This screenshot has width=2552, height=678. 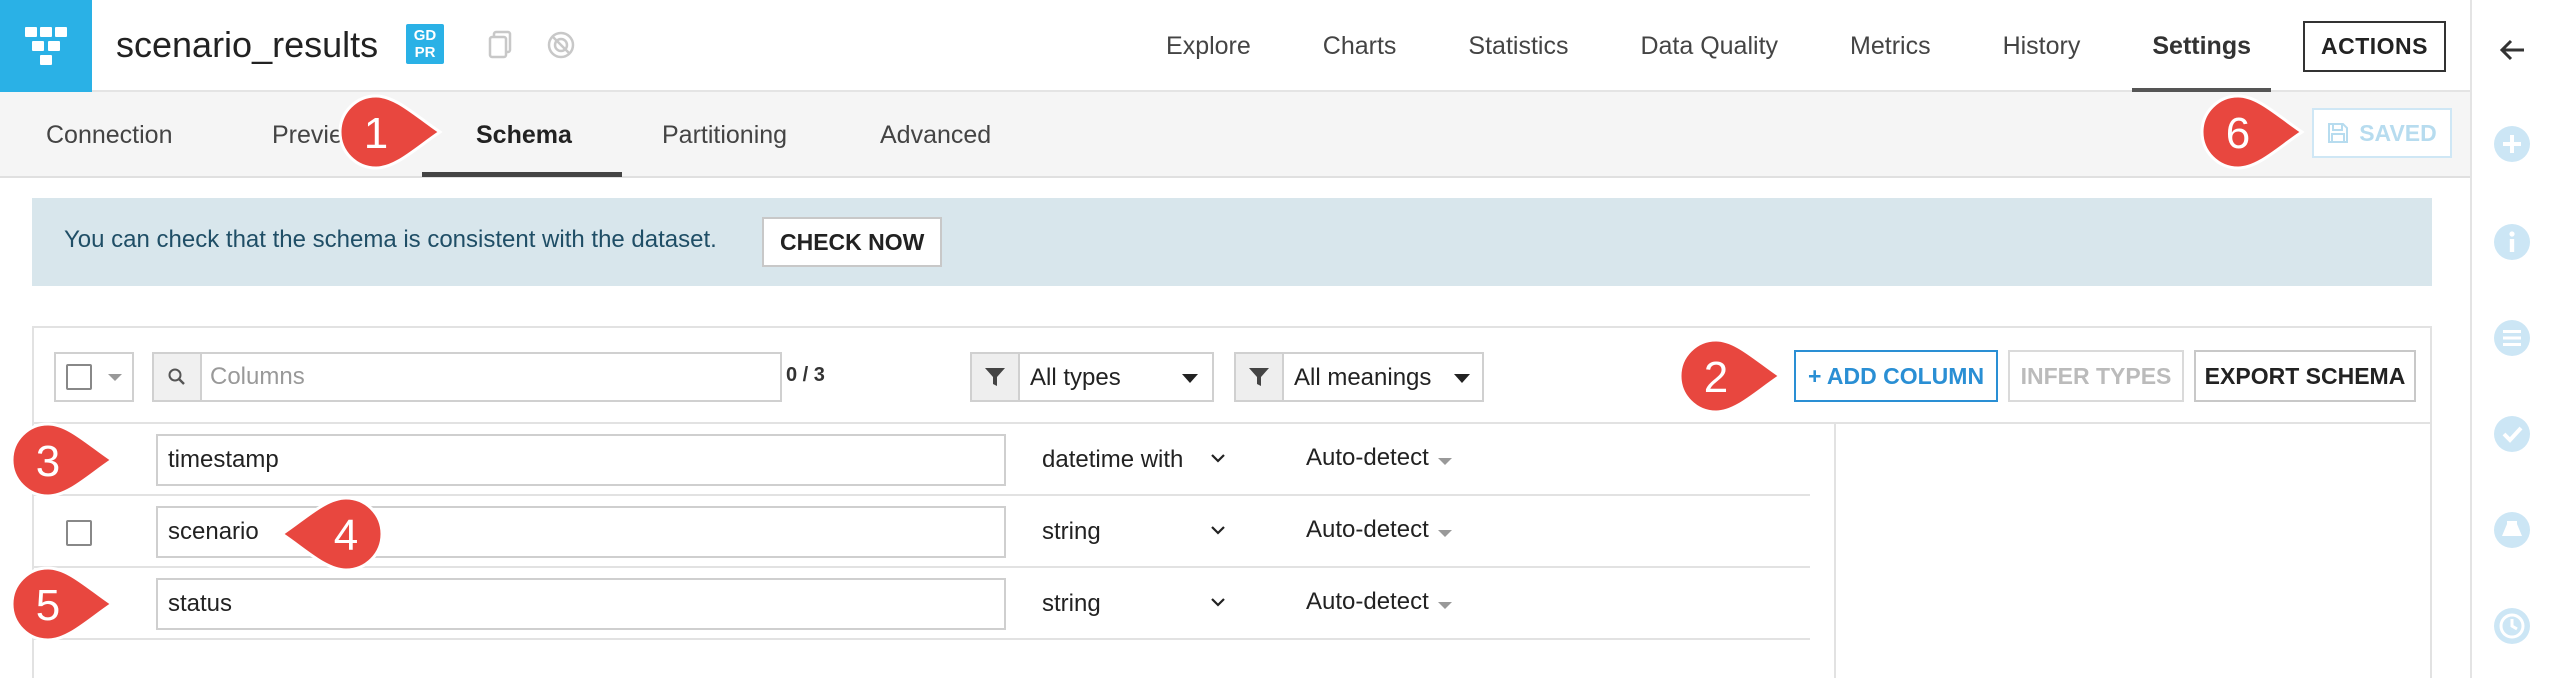 What do you see at coordinates (852, 242) in the screenshot?
I see `check-now-button: CHECK NOW` at bounding box center [852, 242].